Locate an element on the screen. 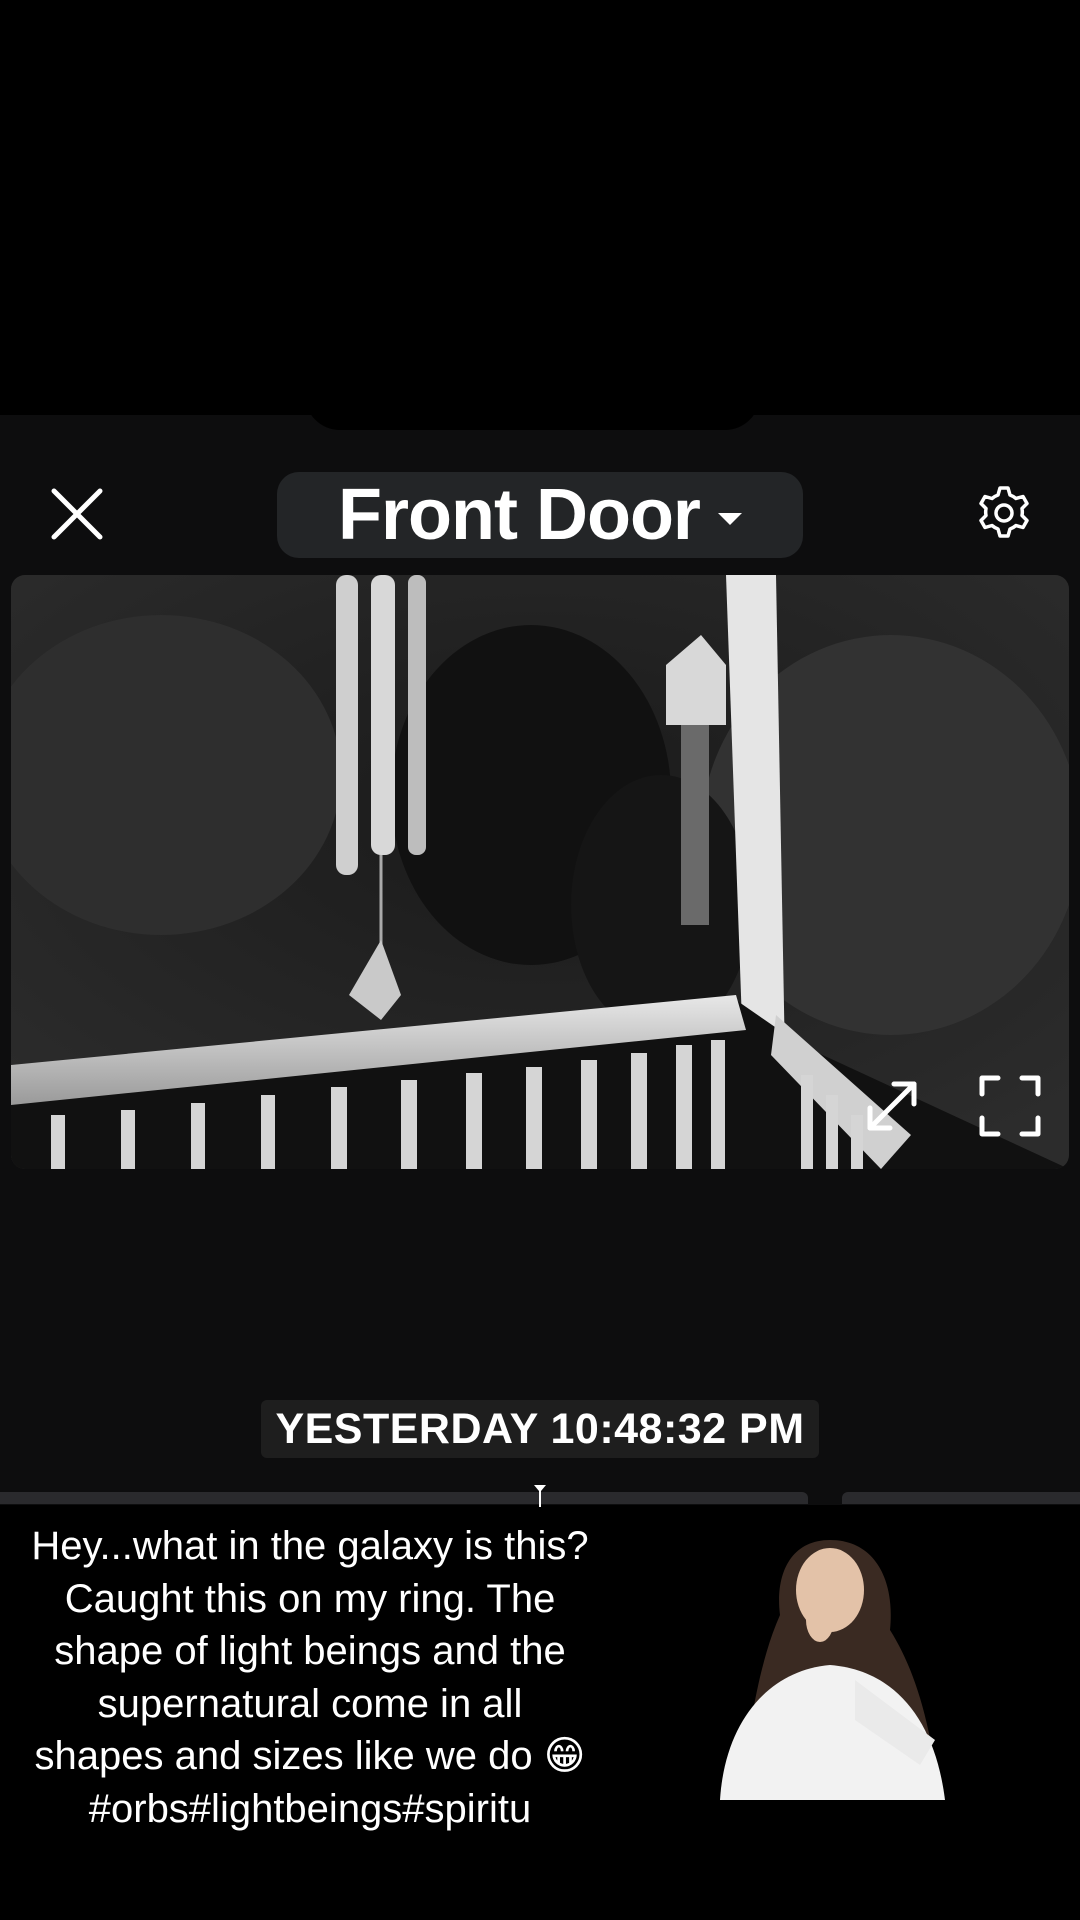 The image size is (1080, 1920). page-title: Front Door is located at coordinates (519, 515).